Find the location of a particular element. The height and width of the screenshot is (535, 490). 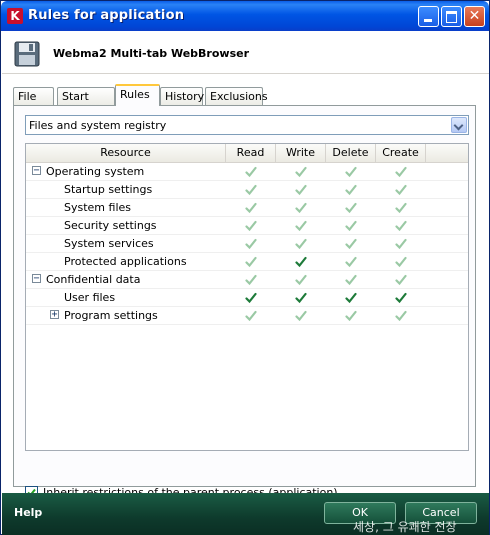

resource-label: System files is located at coordinates (97, 207).